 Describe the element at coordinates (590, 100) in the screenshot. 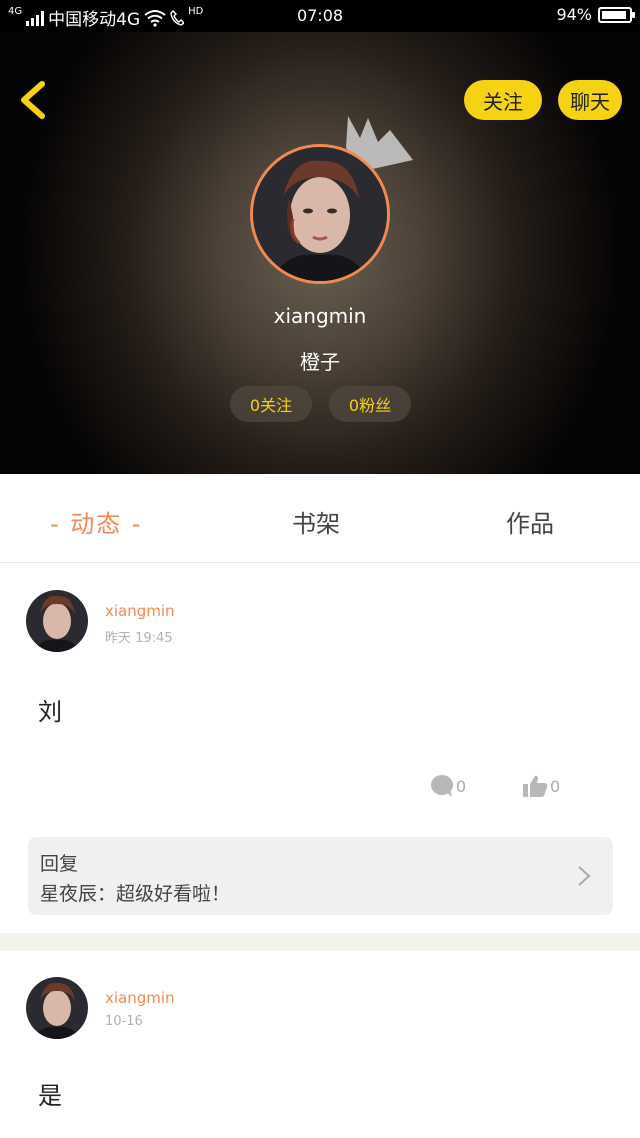

I see `chat-button: 聊天` at that location.